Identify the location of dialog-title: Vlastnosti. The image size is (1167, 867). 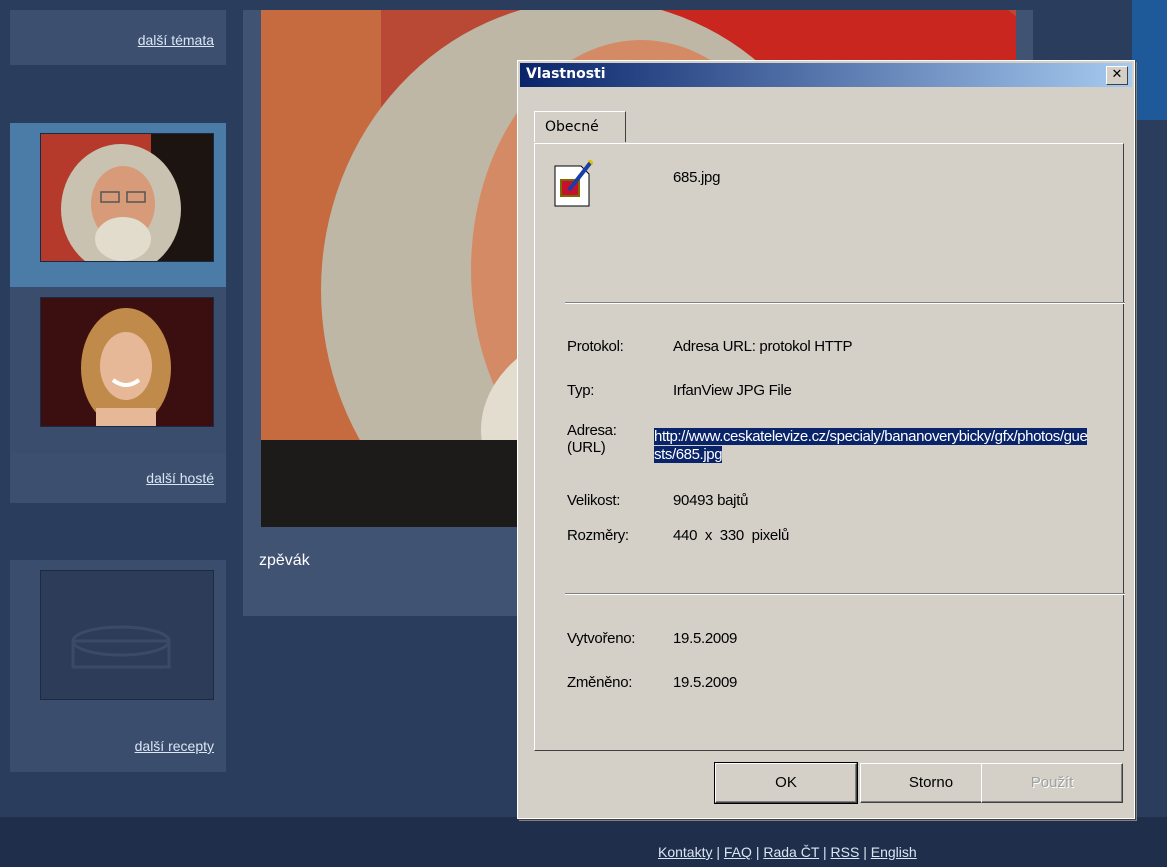
(566, 74).